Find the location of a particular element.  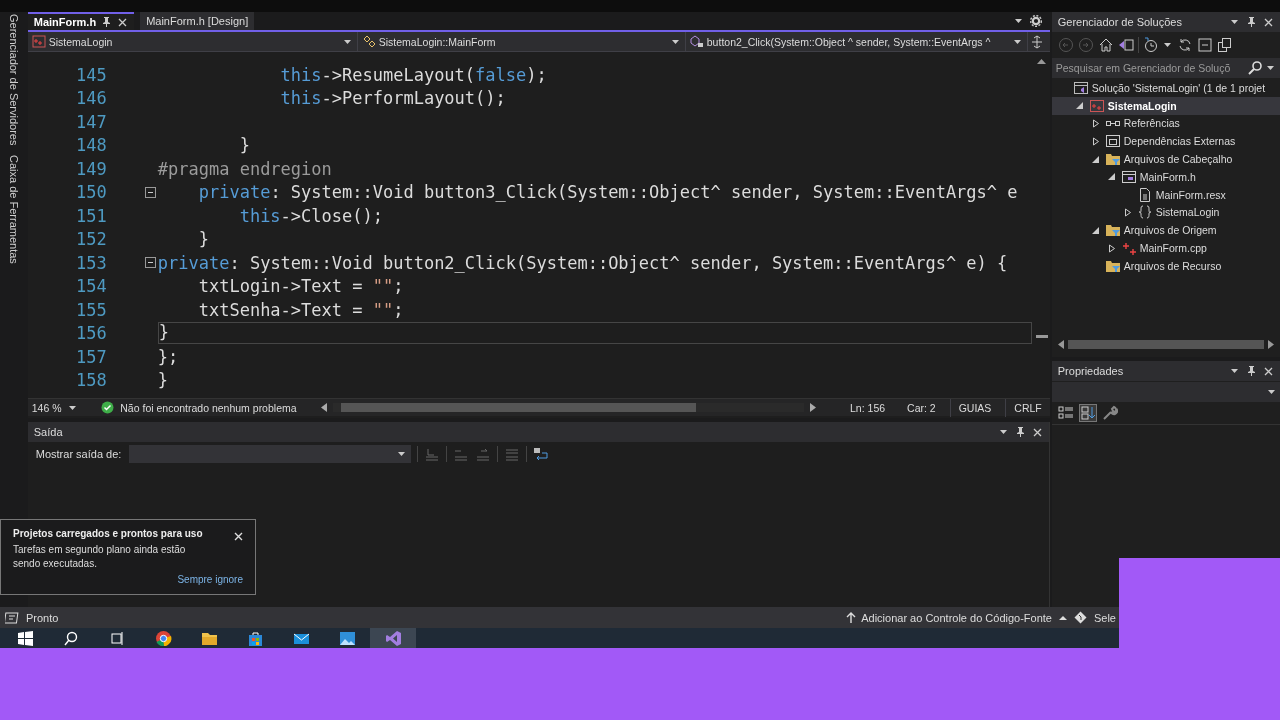

code-line: this->Close(); is located at coordinates (311, 215).